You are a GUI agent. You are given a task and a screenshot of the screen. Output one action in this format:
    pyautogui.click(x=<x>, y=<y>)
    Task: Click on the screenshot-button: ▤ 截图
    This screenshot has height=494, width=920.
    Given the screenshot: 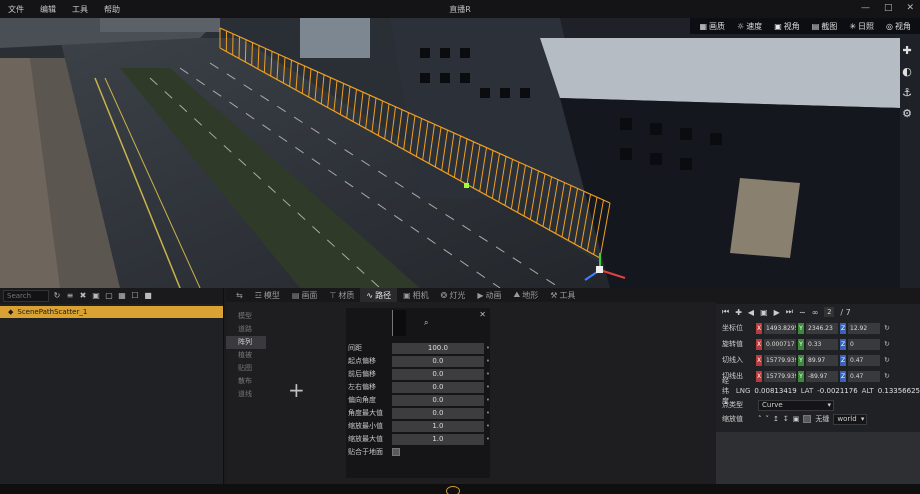 What is the action you would take?
    pyautogui.click(x=825, y=26)
    